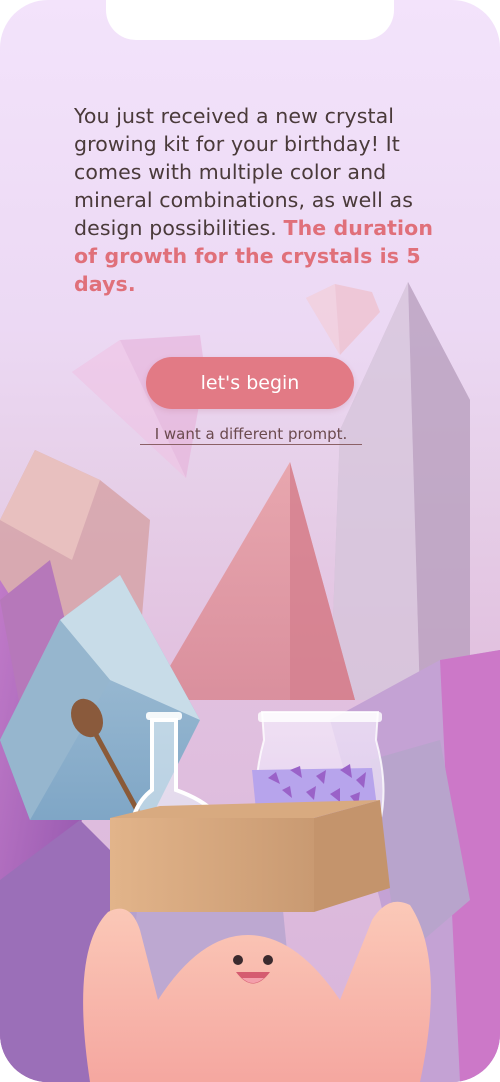 The height and width of the screenshot is (1082, 500). I want to click on device-notch, so click(250, 20).